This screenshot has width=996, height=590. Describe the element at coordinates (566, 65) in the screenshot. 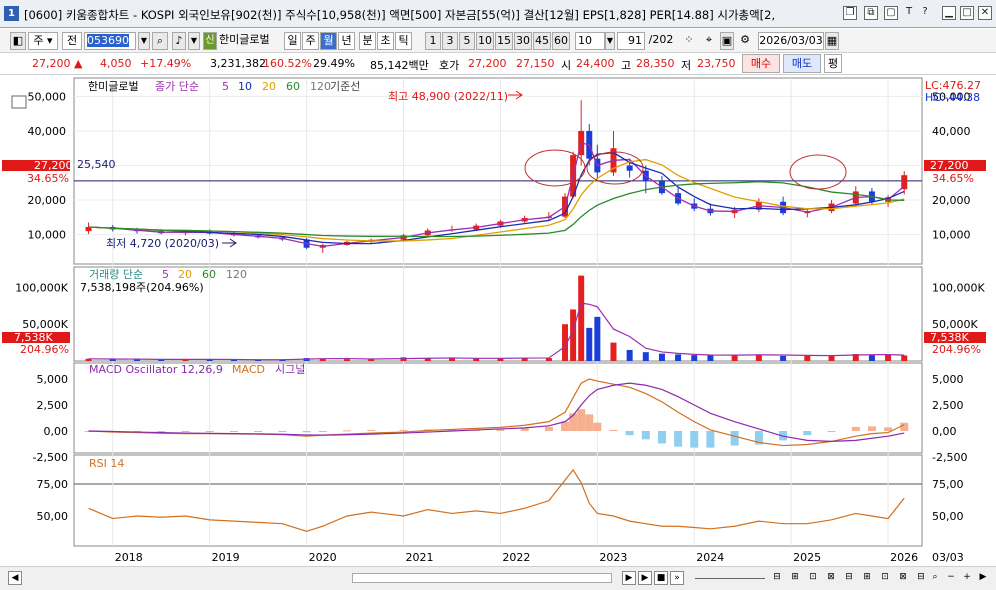

I see `open-label: 시` at that location.